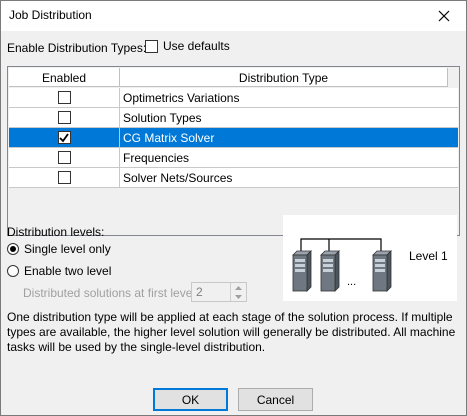 This screenshot has width=467, height=416. What do you see at coordinates (156, 157) in the screenshot?
I see `distribution-type-cell: Frequencies` at bounding box center [156, 157].